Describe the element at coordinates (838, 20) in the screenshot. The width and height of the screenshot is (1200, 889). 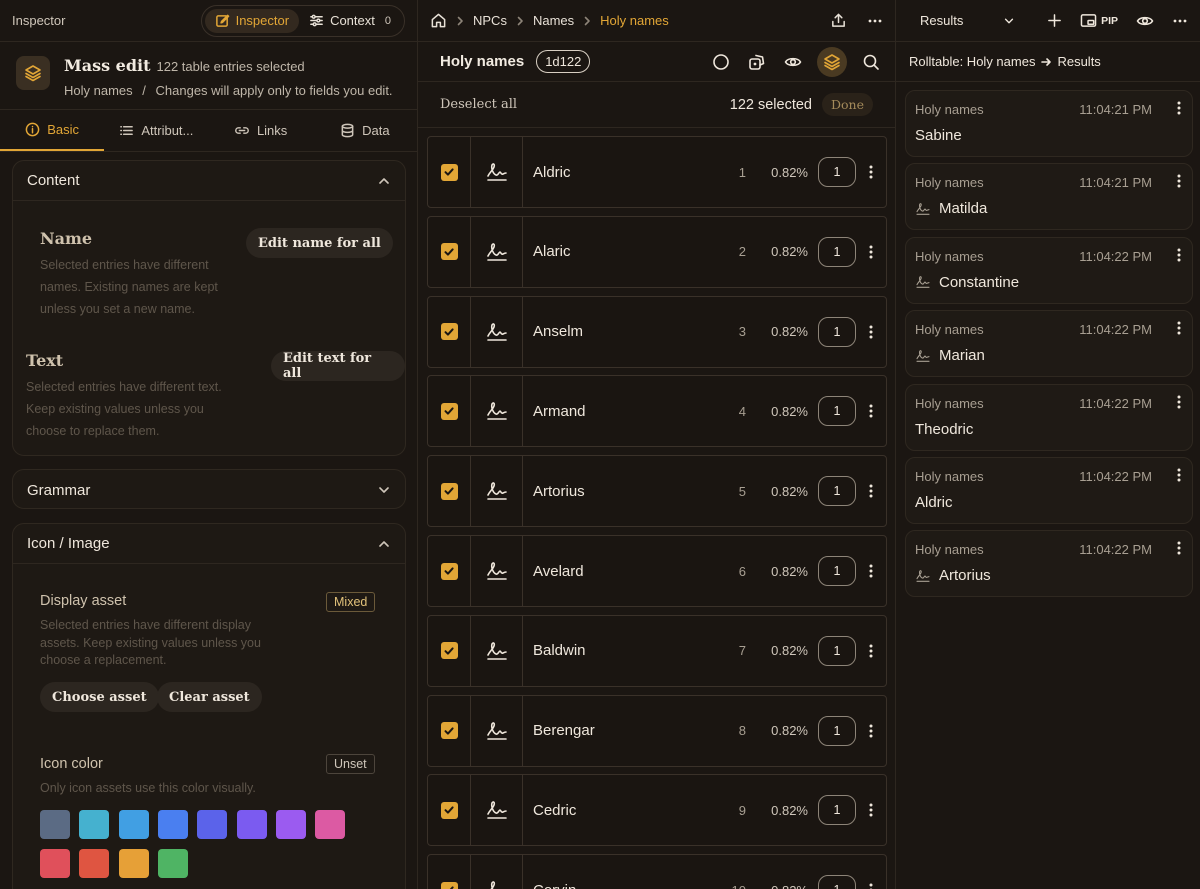
I see `share-icon` at that location.